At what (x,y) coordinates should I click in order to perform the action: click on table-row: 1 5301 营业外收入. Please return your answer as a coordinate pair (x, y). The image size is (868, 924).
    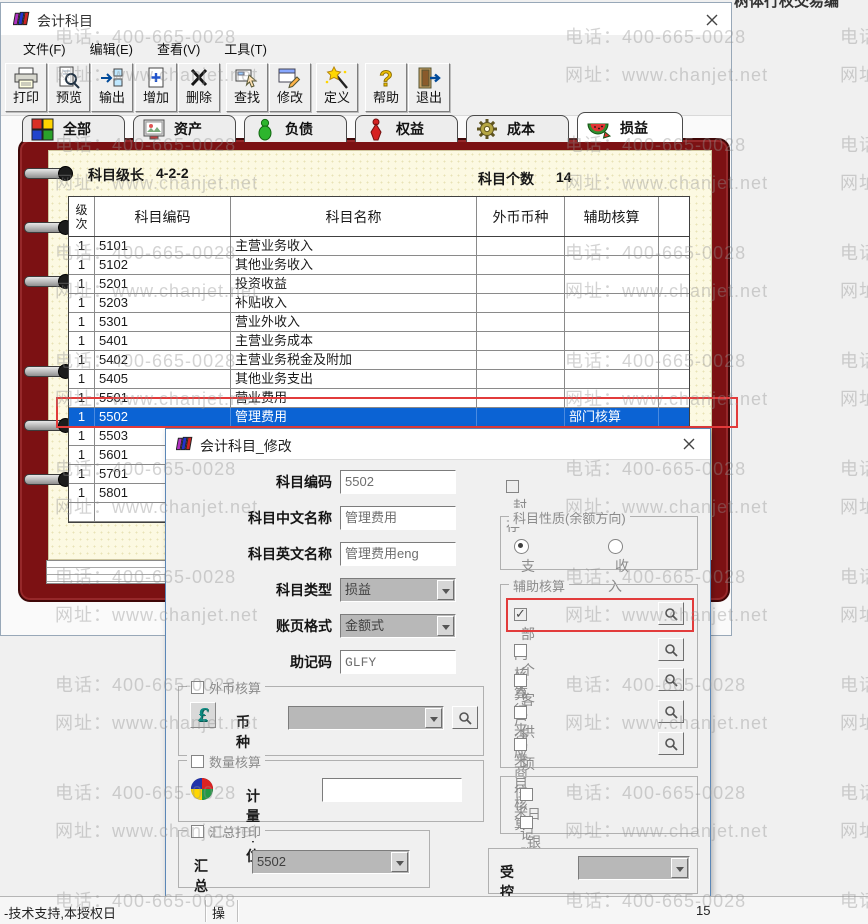
    Looking at the image, I should click on (379, 322).